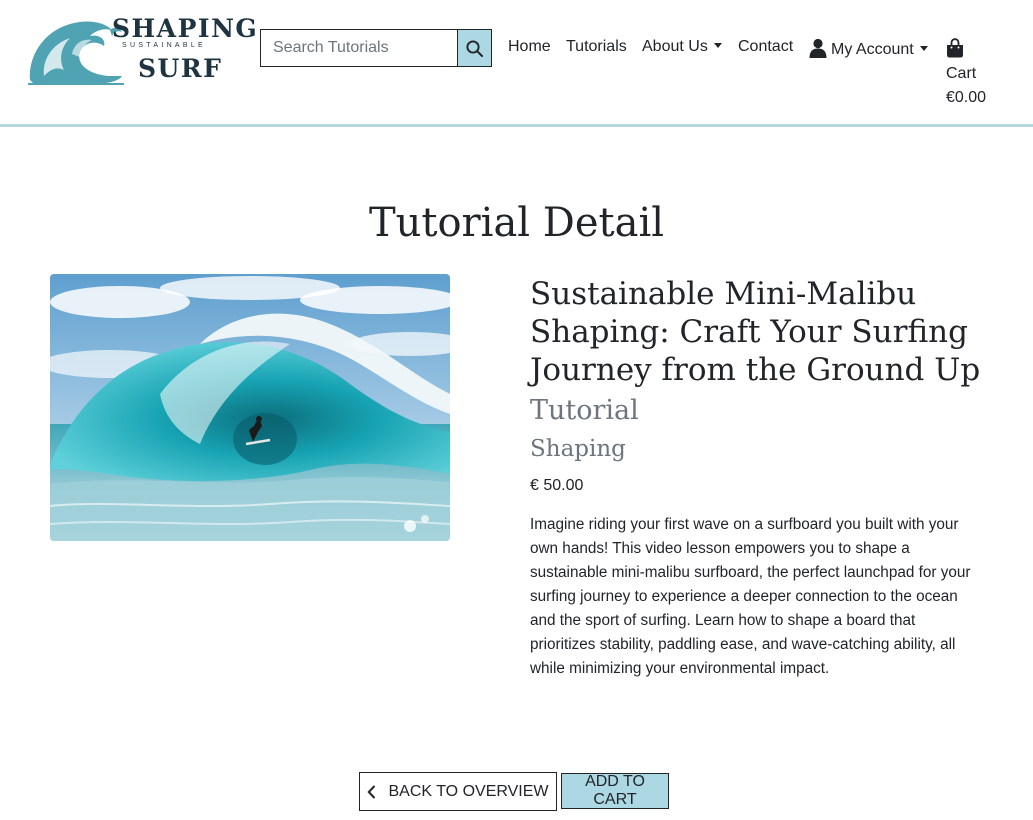 The width and height of the screenshot is (1033, 820). I want to click on cart-link: Cart €0.00, so click(976, 74).